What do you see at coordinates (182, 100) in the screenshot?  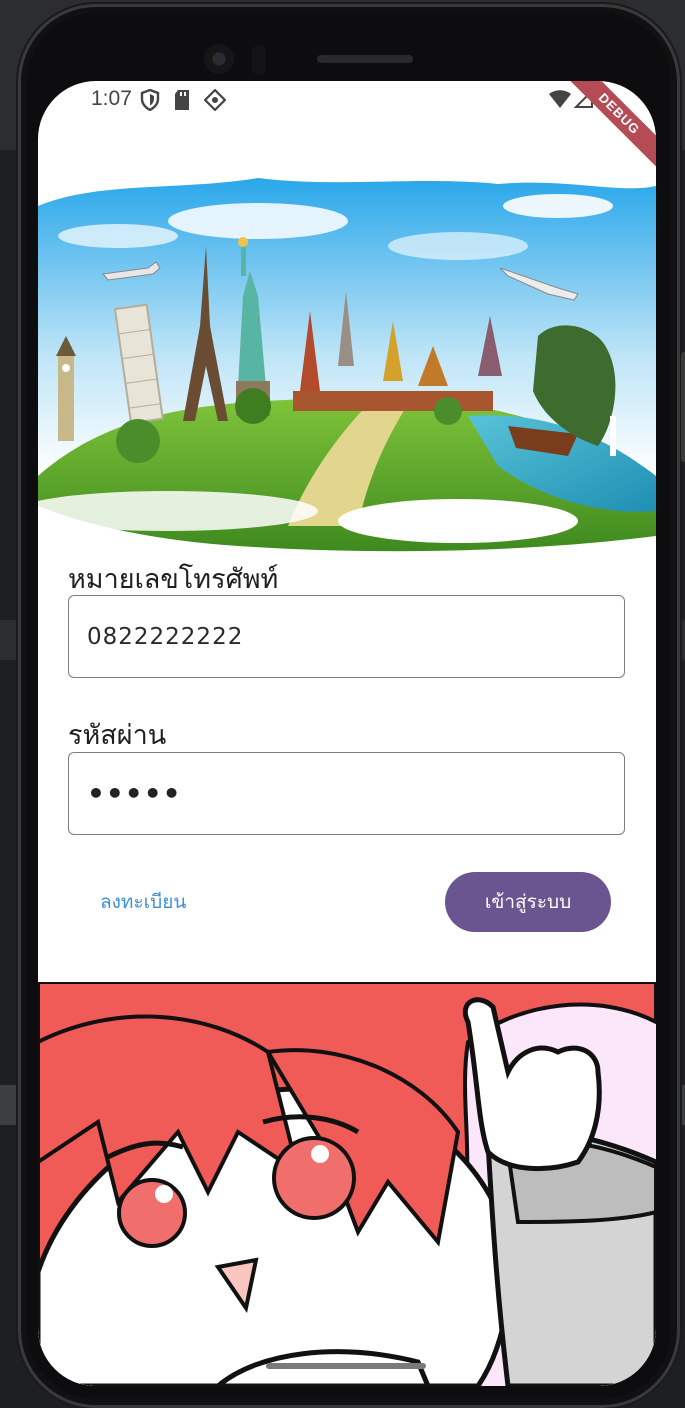 I see `sd-card-icon` at bounding box center [182, 100].